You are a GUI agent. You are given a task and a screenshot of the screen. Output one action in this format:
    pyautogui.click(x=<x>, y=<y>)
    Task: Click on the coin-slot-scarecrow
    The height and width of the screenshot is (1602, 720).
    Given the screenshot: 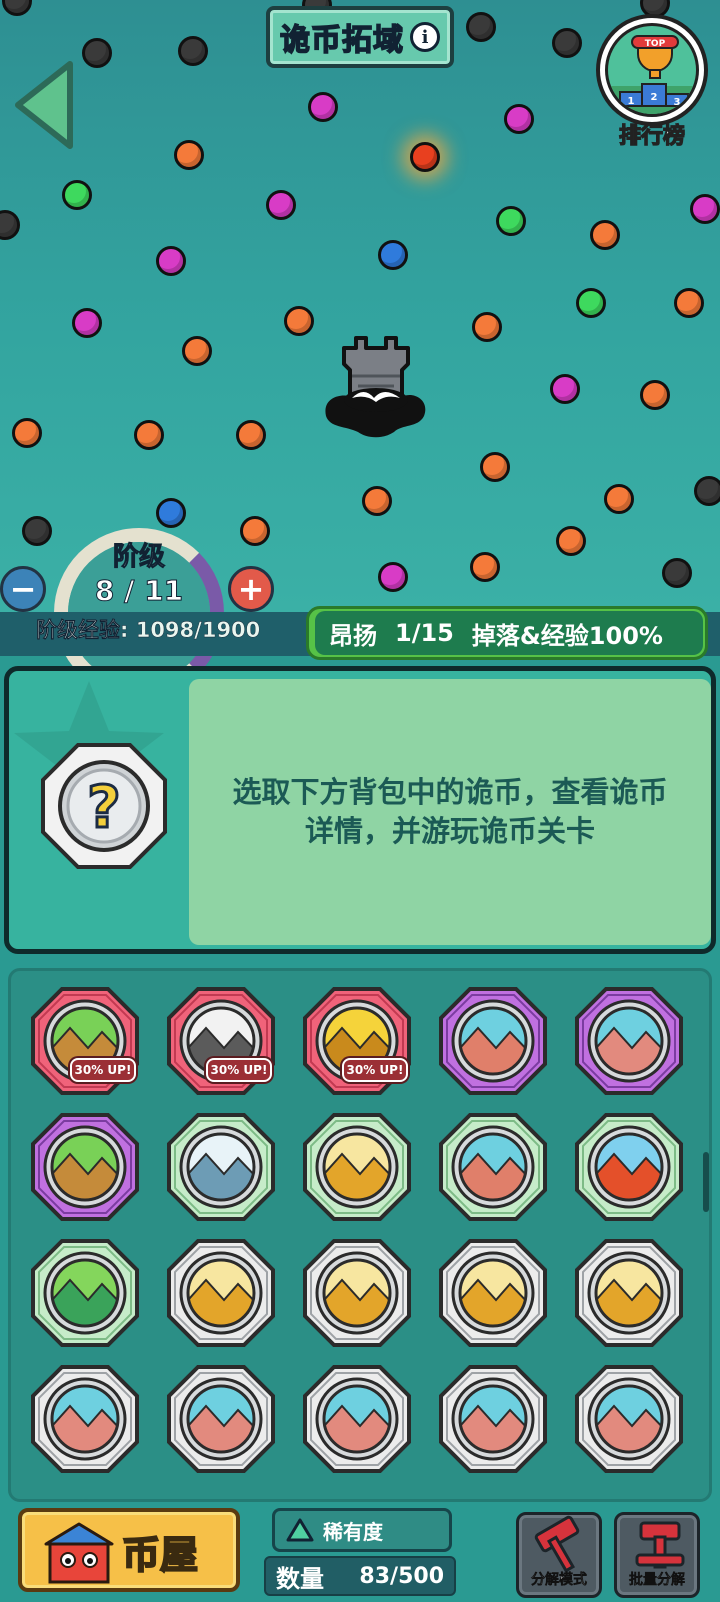 What is the action you would take?
    pyautogui.click(x=85, y=1167)
    